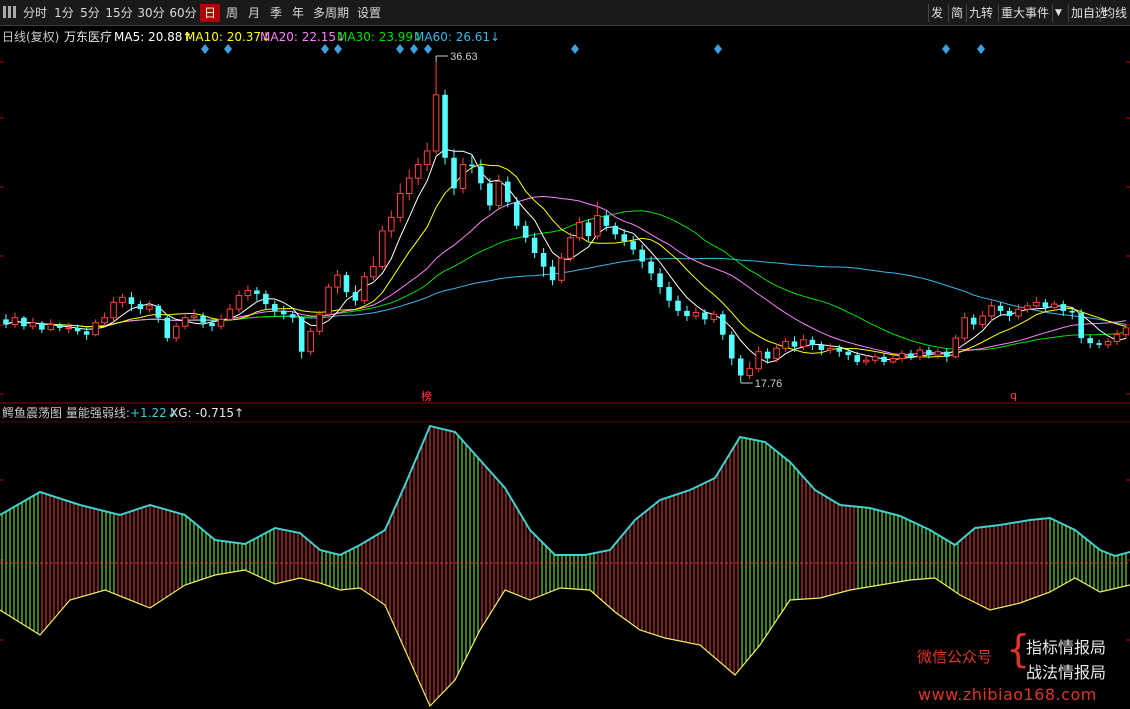  I want to click on event-mark: q, so click(1013, 395).